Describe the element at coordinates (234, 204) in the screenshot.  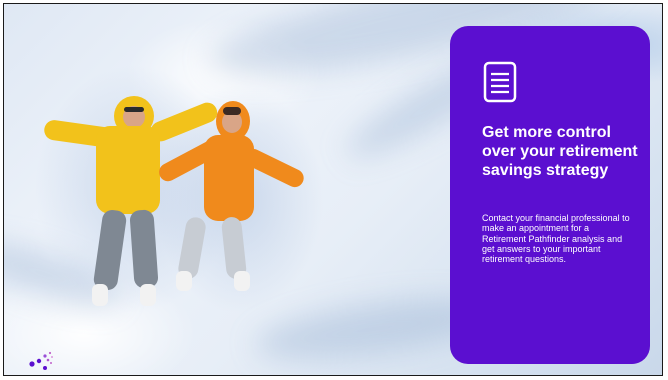
I see `person-orange-jacket` at that location.